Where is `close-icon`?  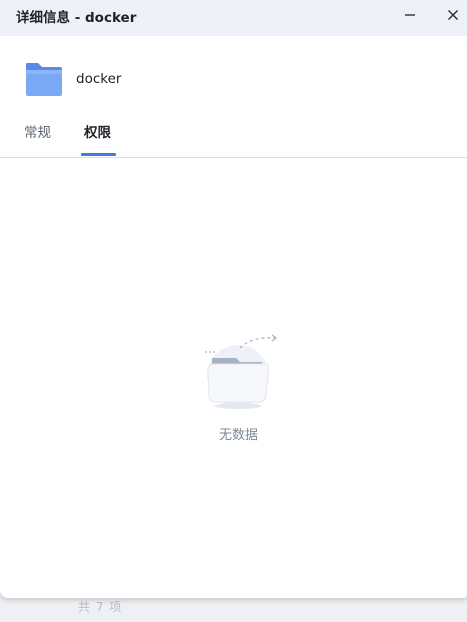
close-icon is located at coordinates (453, 15).